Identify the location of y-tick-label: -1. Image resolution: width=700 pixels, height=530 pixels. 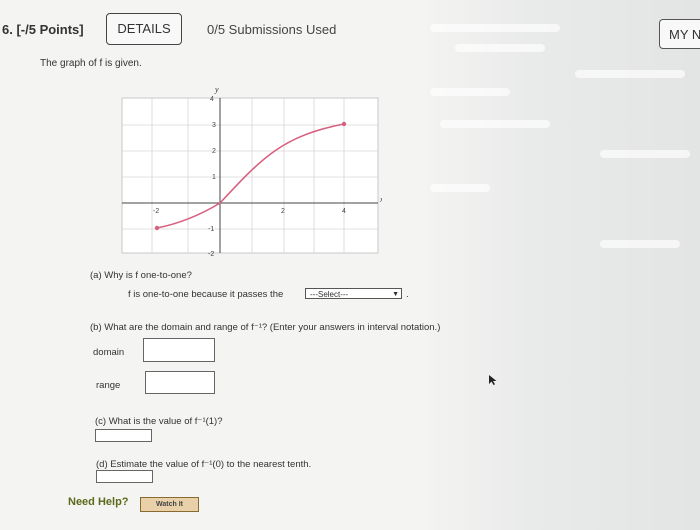
(211, 229).